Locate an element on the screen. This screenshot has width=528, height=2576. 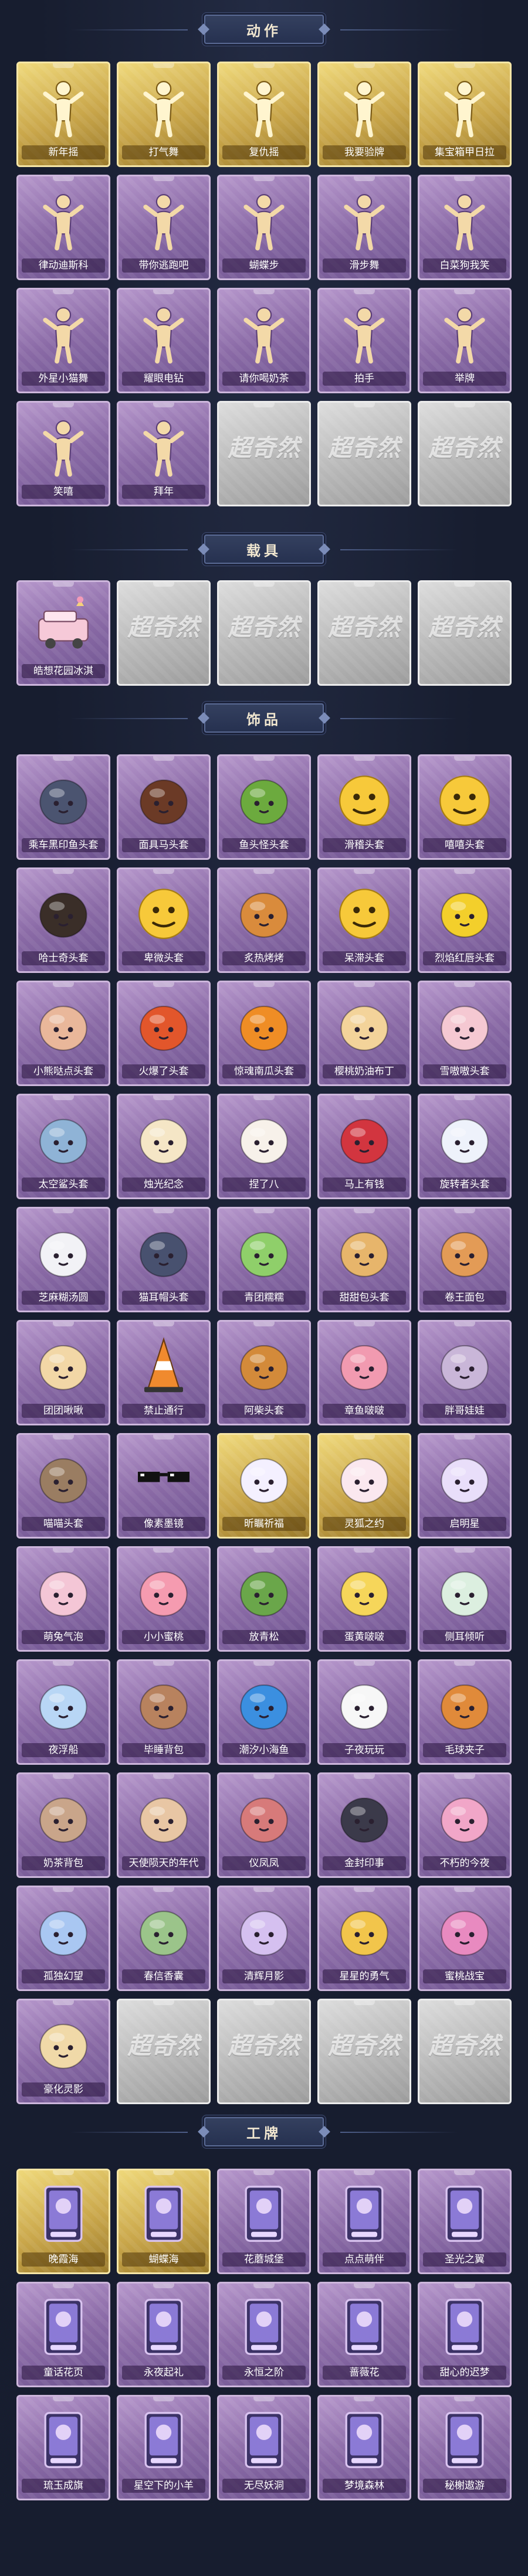
item-card: 炙热烤烤 is located at coordinates (264, 920).